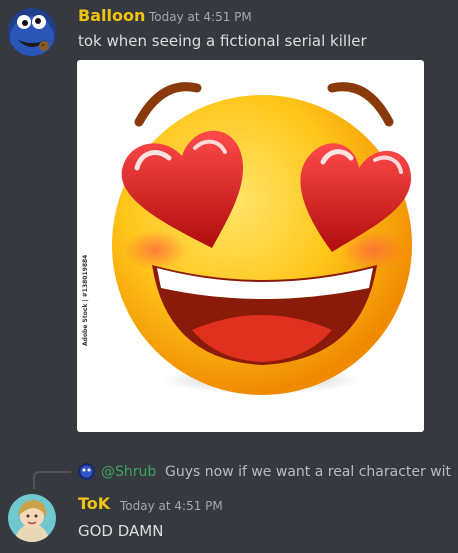 The image size is (458, 553). Describe the element at coordinates (111, 15) in the screenshot. I see `username-balloon: Balloon` at that location.